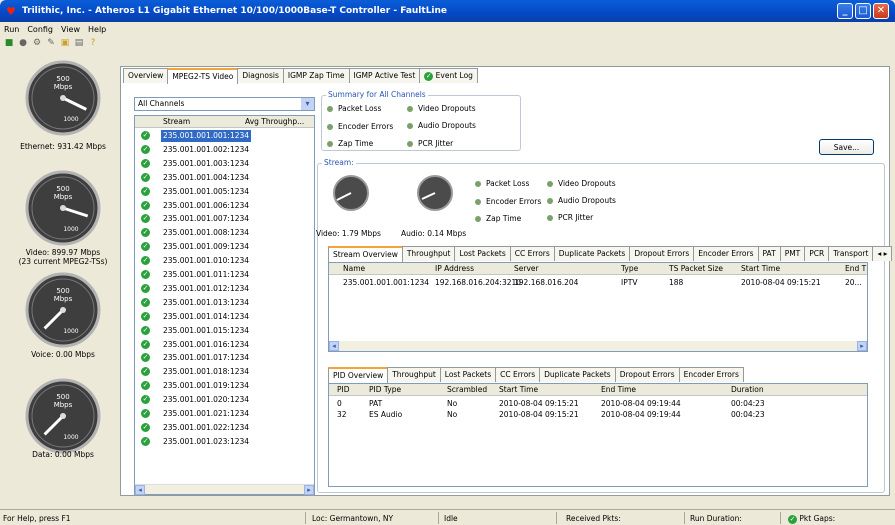 Image resolution: width=895 pixels, height=525 pixels. I want to click on col-ip-address: IP Address, so click(454, 268).